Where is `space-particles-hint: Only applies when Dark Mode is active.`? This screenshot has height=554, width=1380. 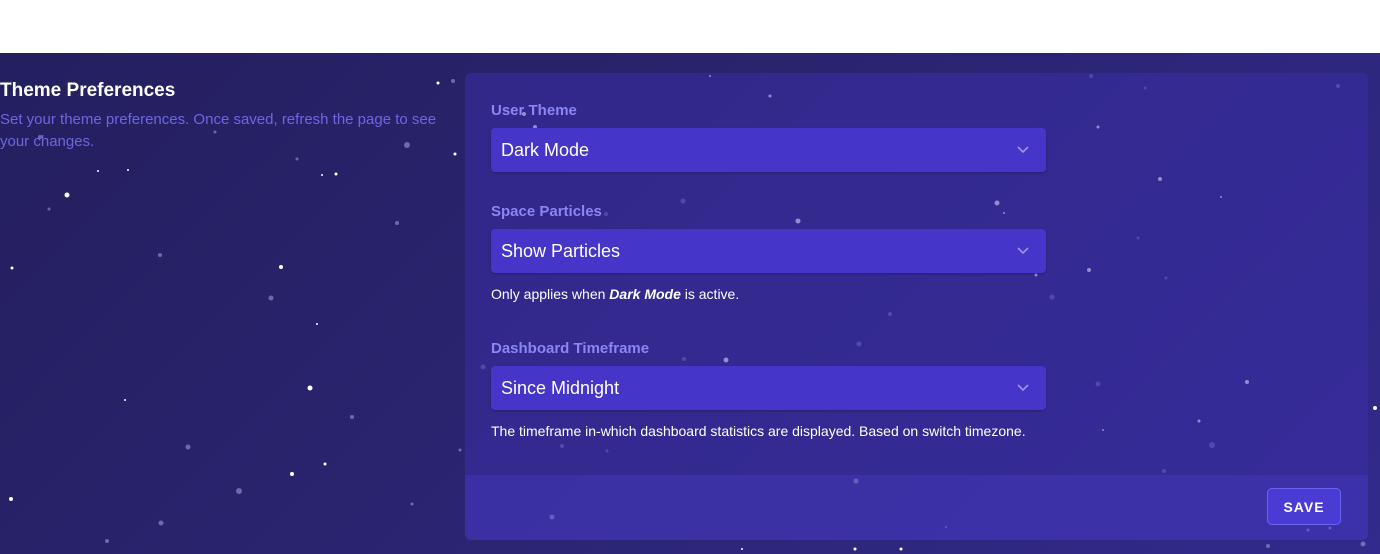
space-particles-hint: Only applies when Dark Mode is active. is located at coordinates (769, 294).